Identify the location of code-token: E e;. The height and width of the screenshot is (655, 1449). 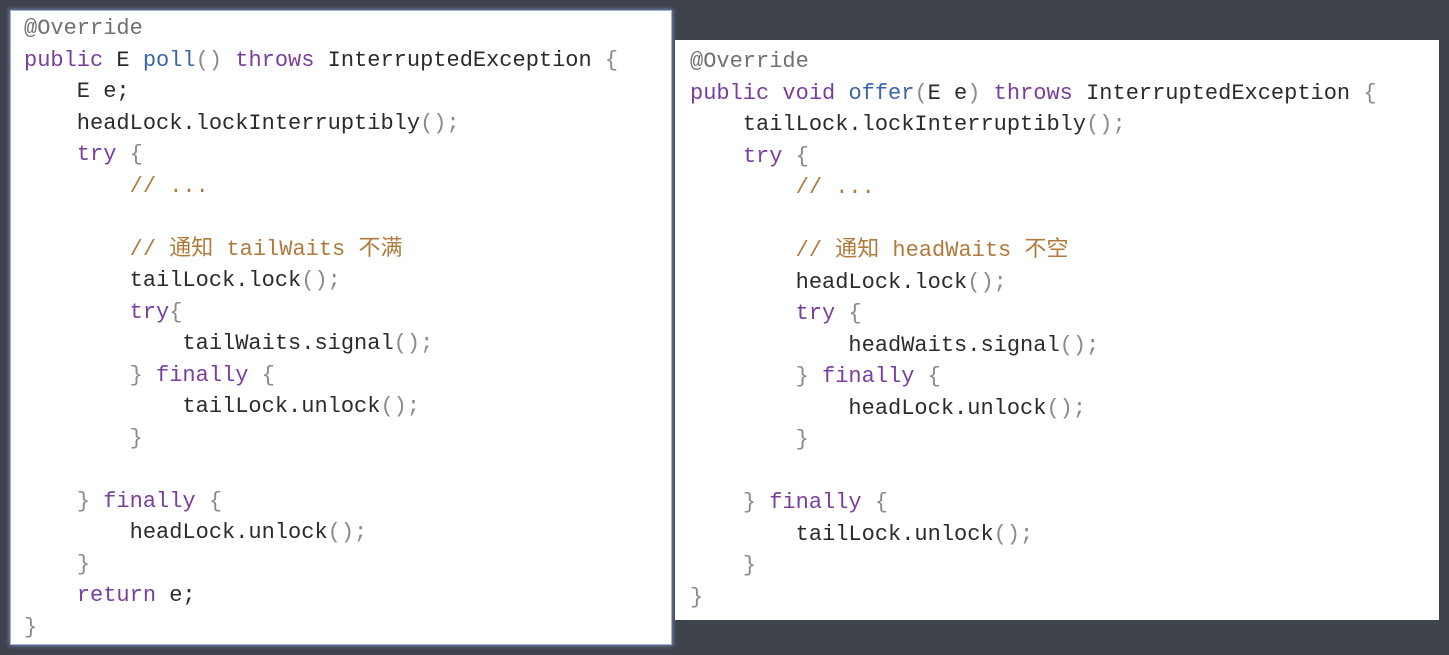
(77, 91).